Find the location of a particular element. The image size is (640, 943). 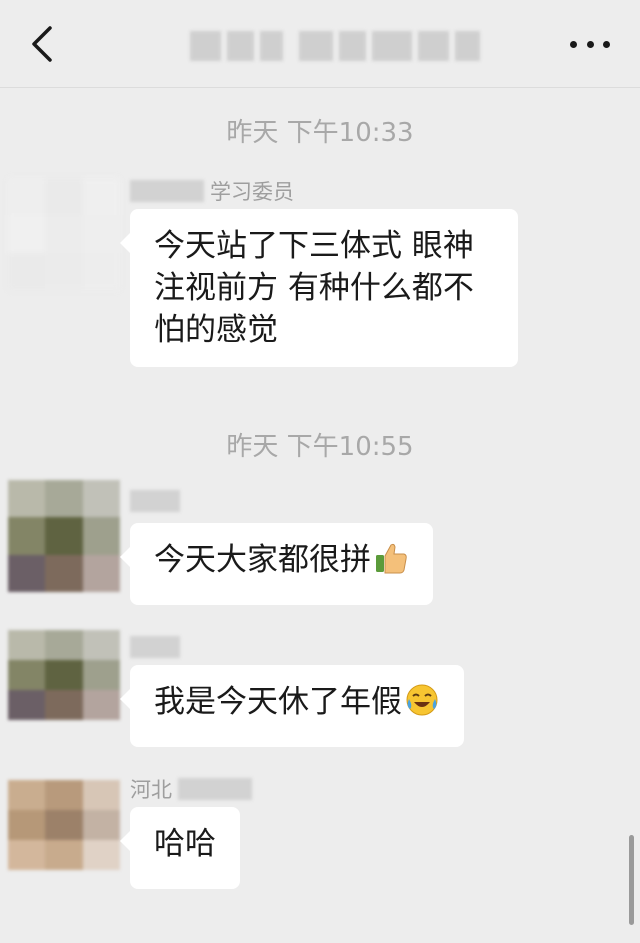

timestamp: 昨天 下午10:33 is located at coordinates (320, 133).